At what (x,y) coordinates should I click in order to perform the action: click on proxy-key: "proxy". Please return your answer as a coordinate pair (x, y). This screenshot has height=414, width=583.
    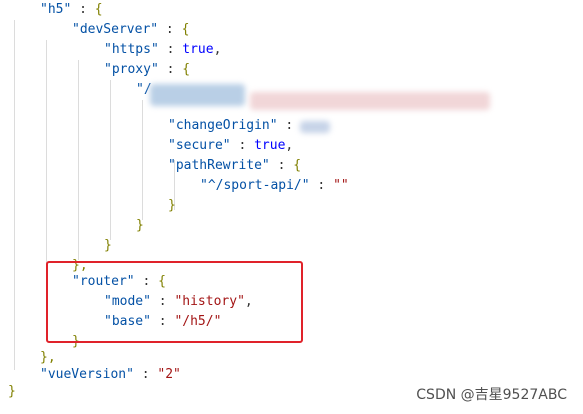
    Looking at the image, I should click on (131, 69).